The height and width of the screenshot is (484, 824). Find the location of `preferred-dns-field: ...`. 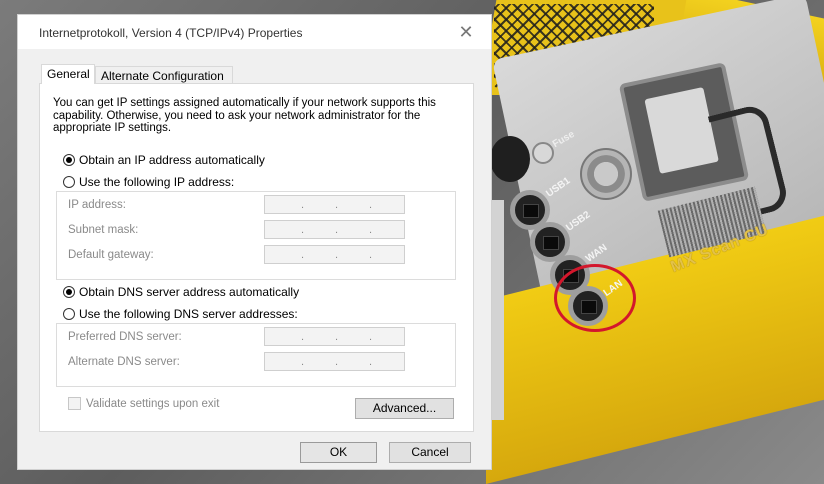

preferred-dns-field: ... is located at coordinates (334, 336).